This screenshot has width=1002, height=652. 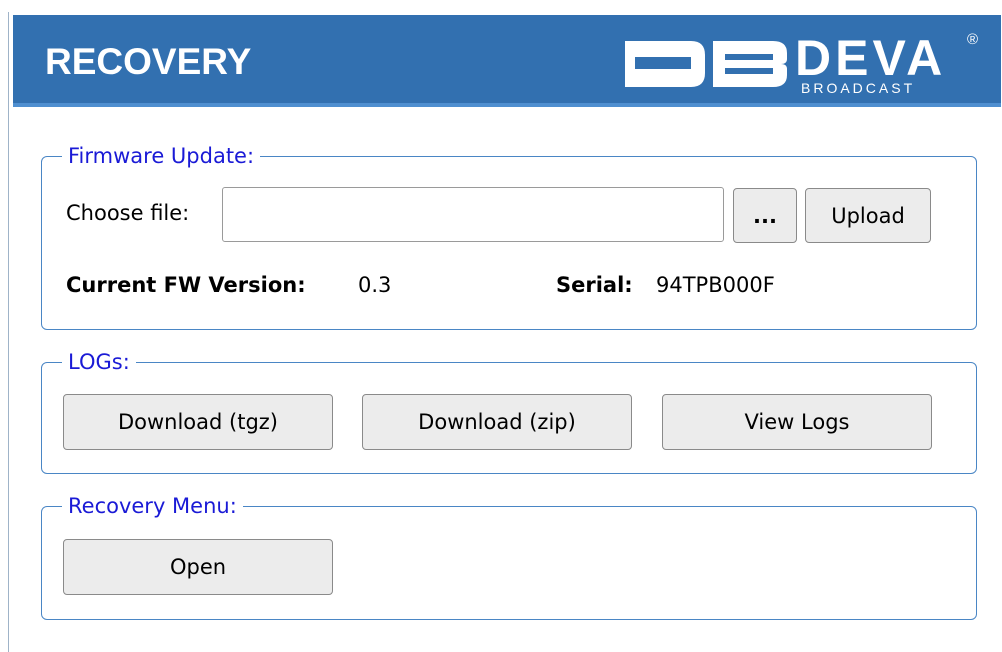 What do you see at coordinates (497, 422) in the screenshot?
I see `download-zip-button: Download (zip)` at bounding box center [497, 422].